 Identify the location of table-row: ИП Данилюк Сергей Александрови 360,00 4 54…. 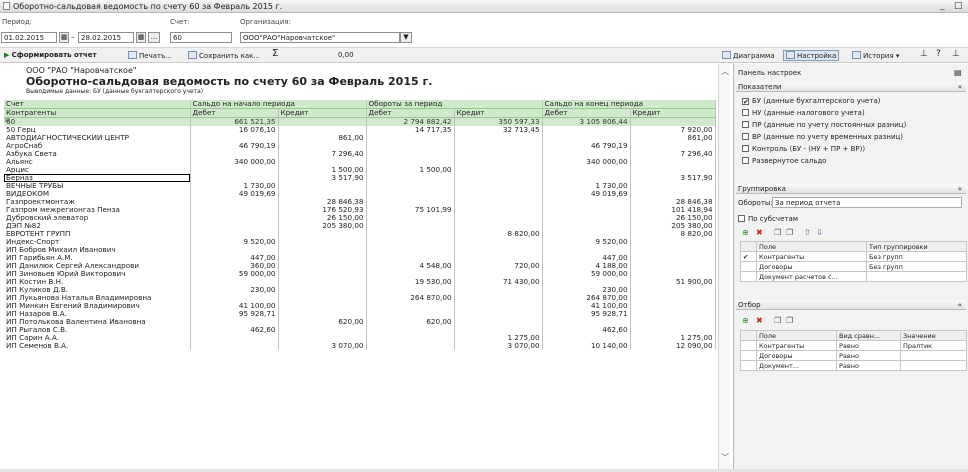
(360, 266).